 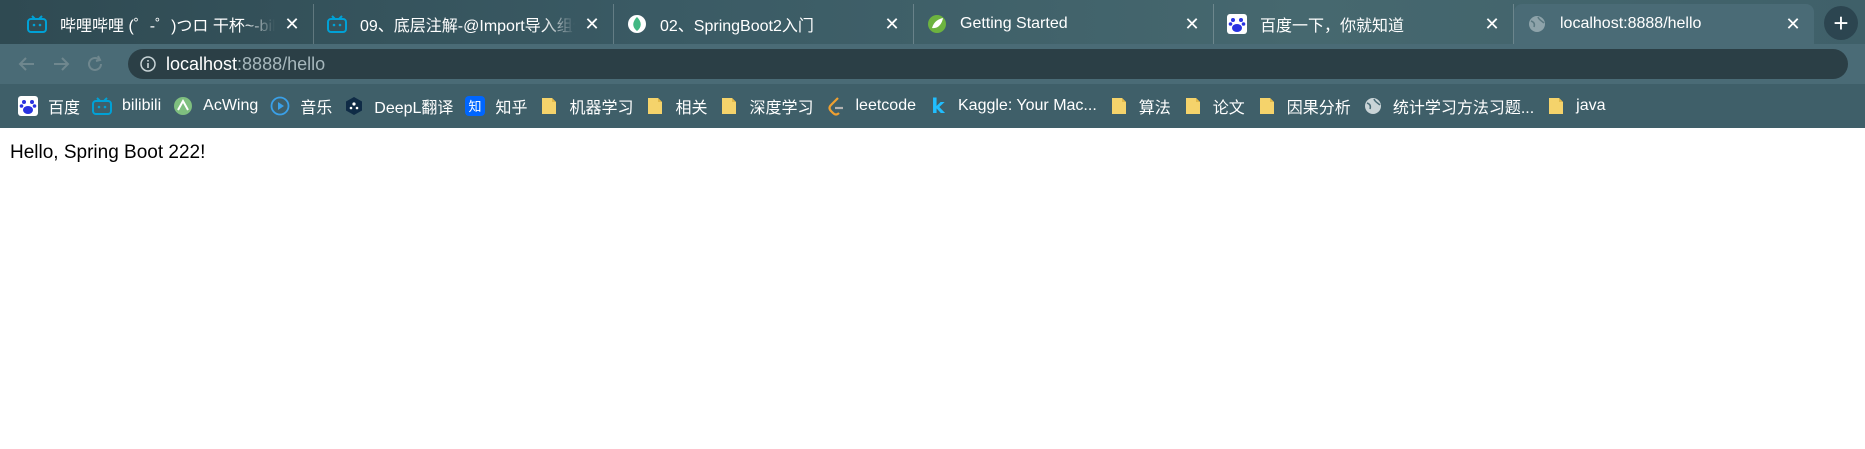 I want to click on tab-title: 02、SpringBoot2入门, so click(x=737, y=26).